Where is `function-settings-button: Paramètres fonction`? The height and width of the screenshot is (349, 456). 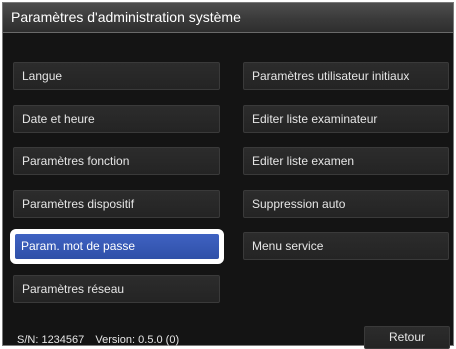
function-settings-button: Paramètres fonction is located at coordinates (116, 161).